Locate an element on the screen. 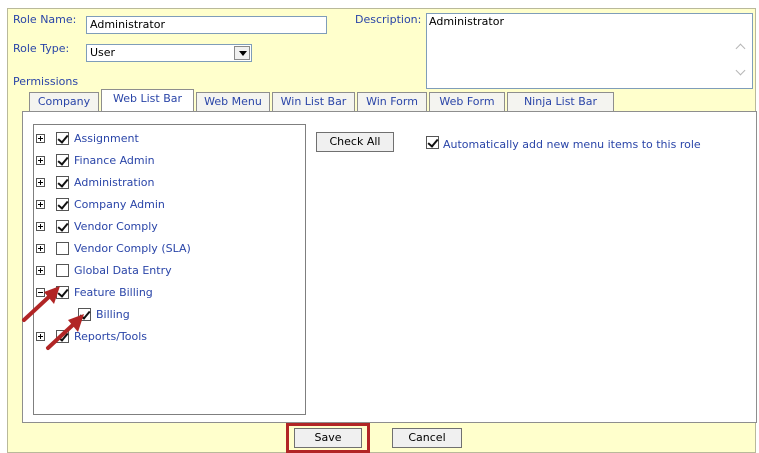 The width and height of the screenshot is (759, 453). checkbox-vendor-comply-sla is located at coordinates (62, 248).